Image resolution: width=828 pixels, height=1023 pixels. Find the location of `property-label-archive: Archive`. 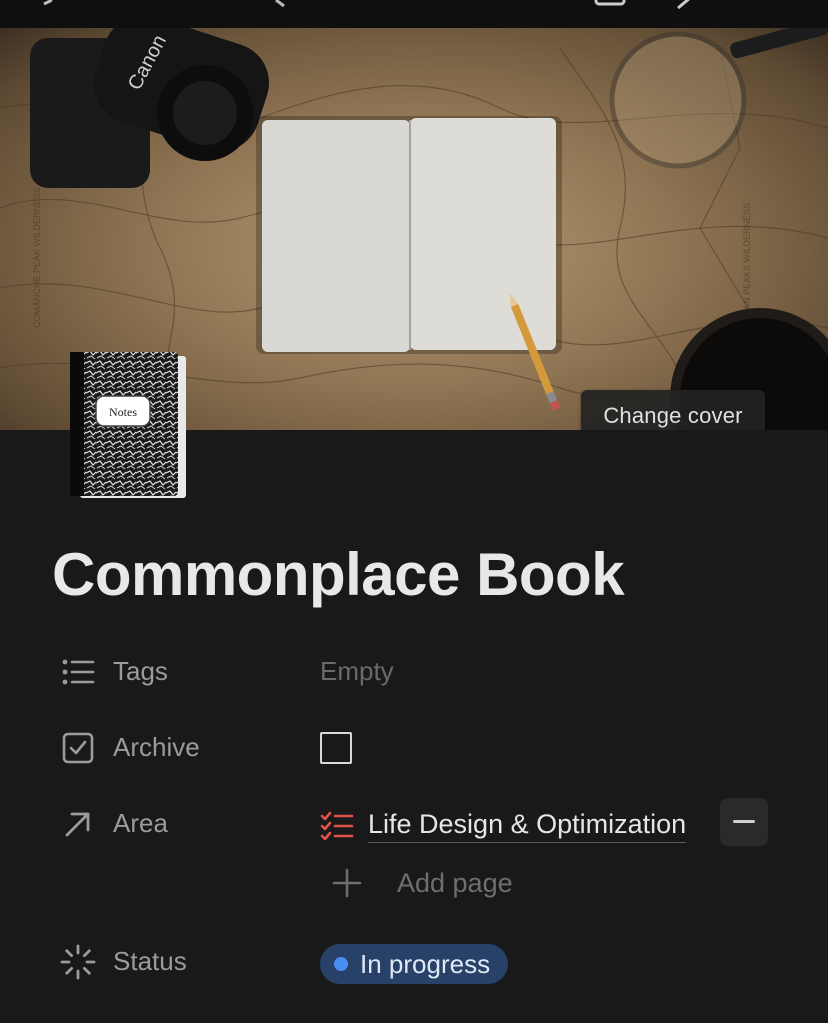

property-label-archive: Archive is located at coordinates (156, 747).